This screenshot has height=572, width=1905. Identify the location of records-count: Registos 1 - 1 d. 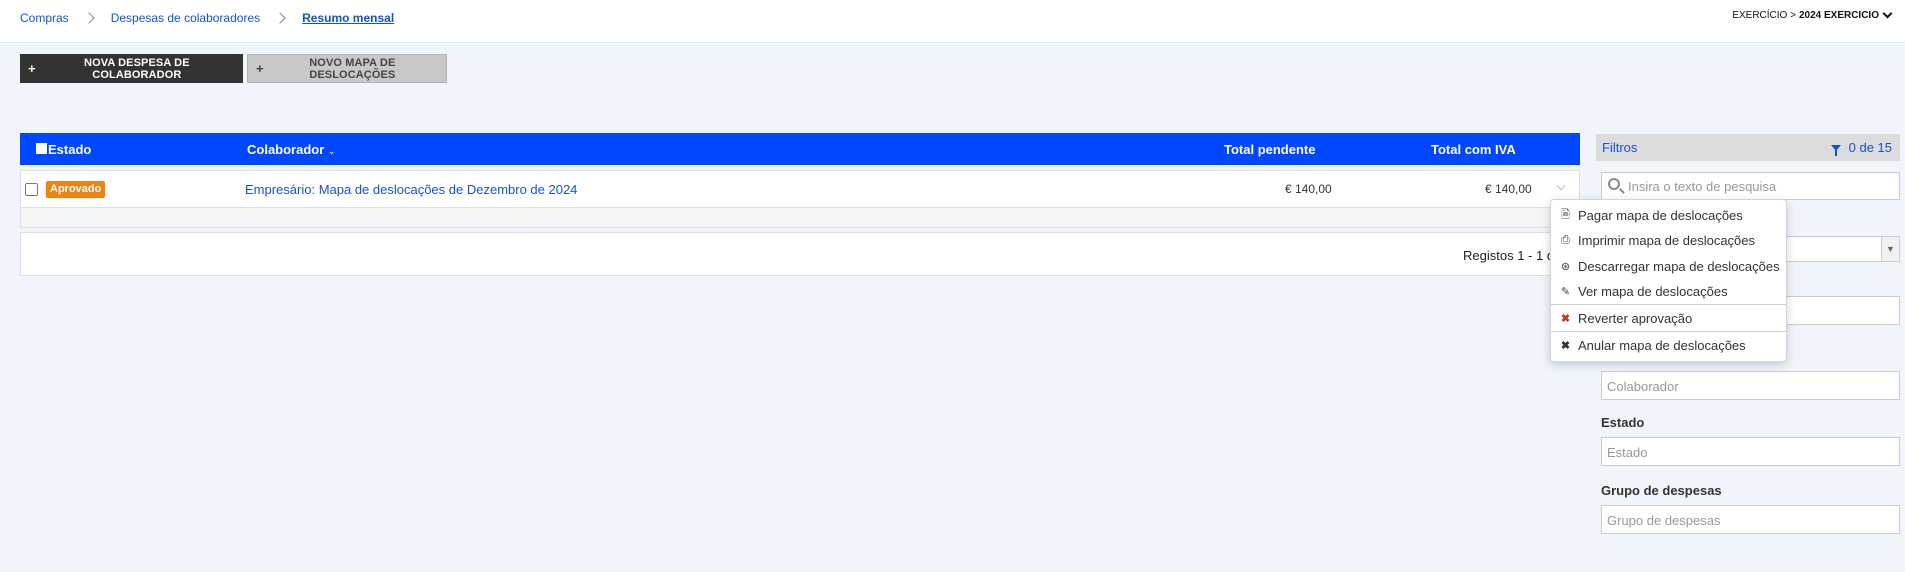
(1509, 255).